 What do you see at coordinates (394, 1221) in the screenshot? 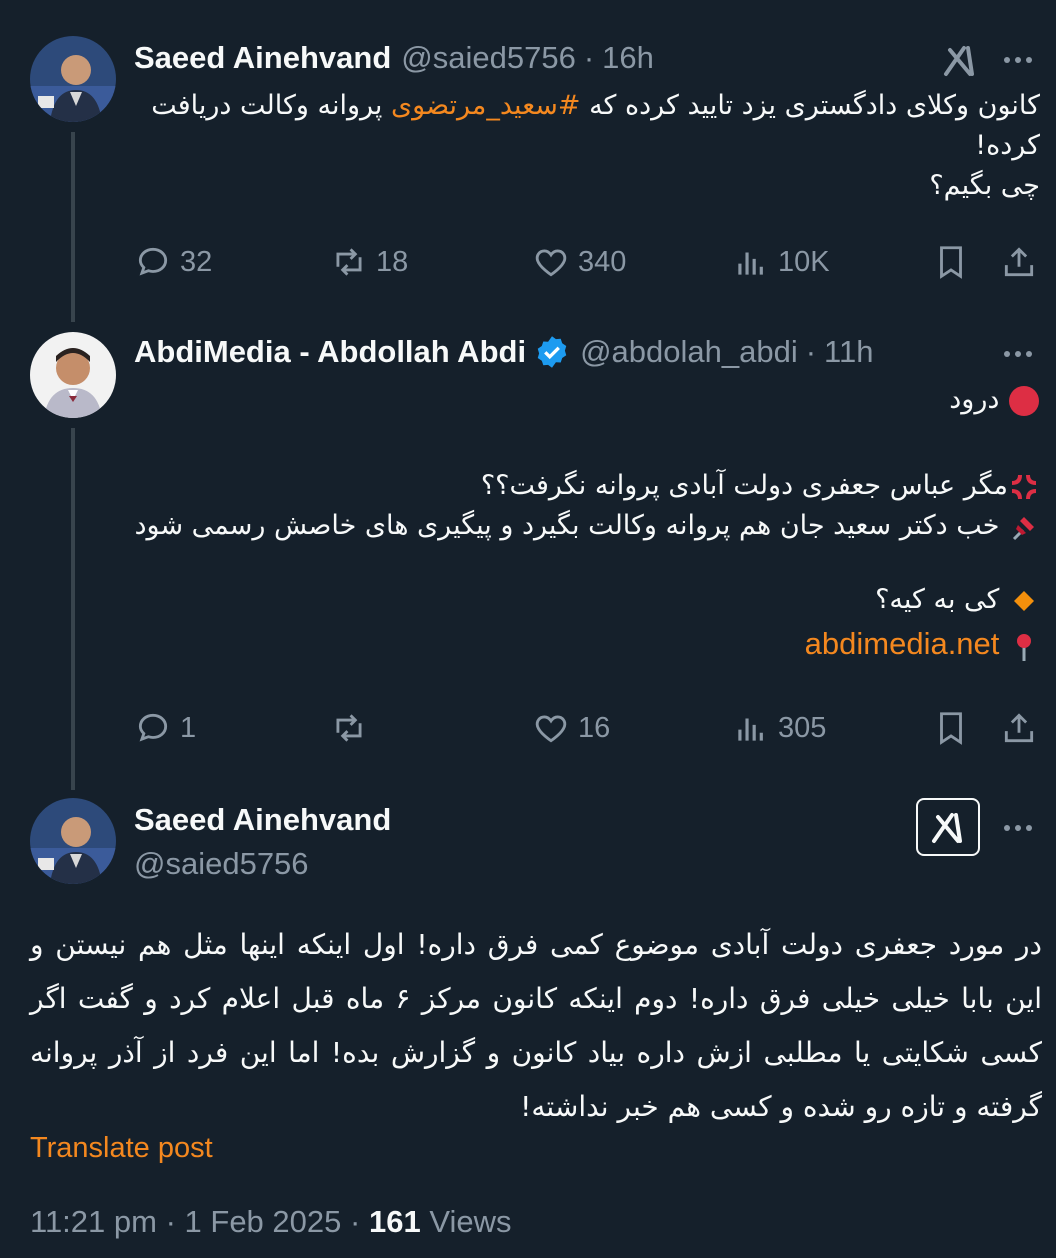
I see `views-count: 161` at bounding box center [394, 1221].